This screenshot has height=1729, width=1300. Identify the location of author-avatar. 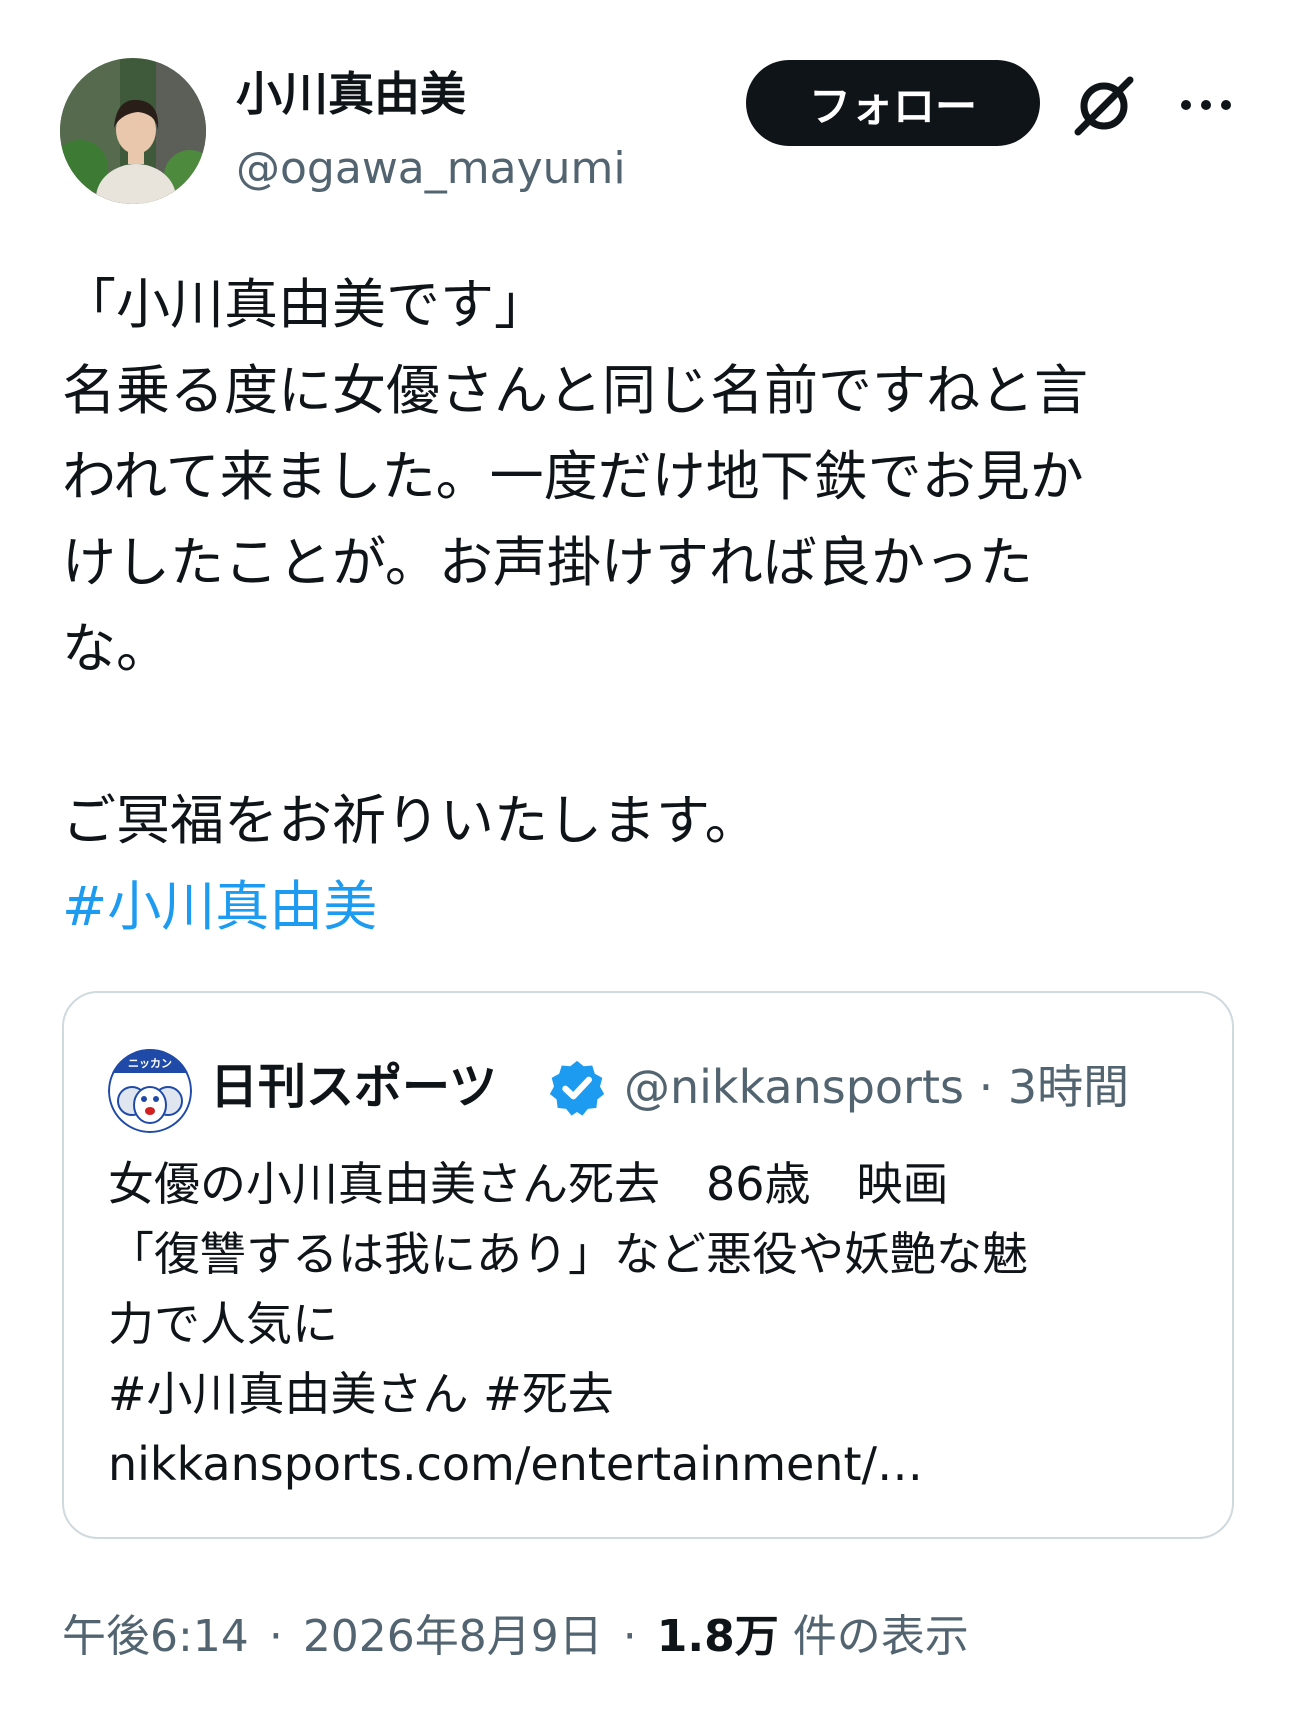
(133, 131).